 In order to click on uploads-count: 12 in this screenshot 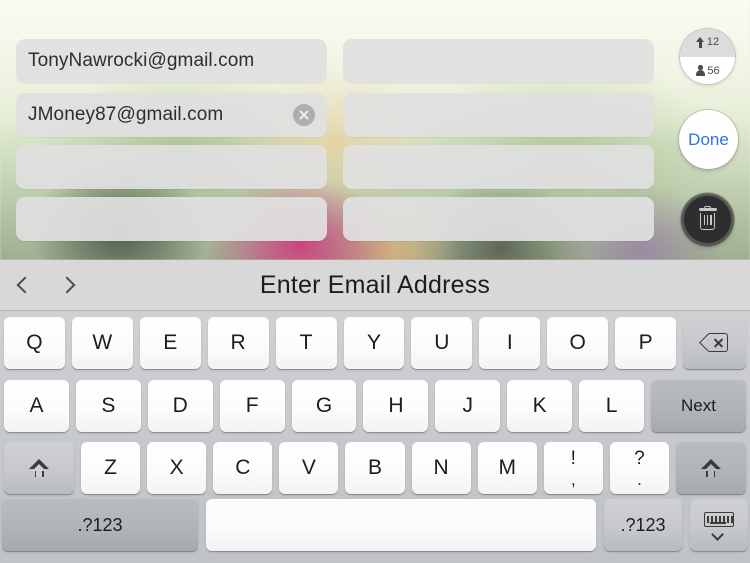, I will do `click(713, 42)`.